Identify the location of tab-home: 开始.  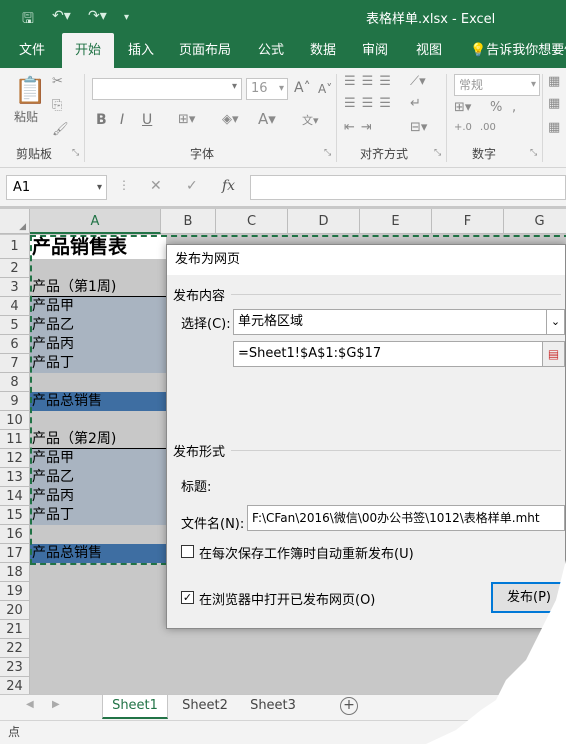
(88, 50).